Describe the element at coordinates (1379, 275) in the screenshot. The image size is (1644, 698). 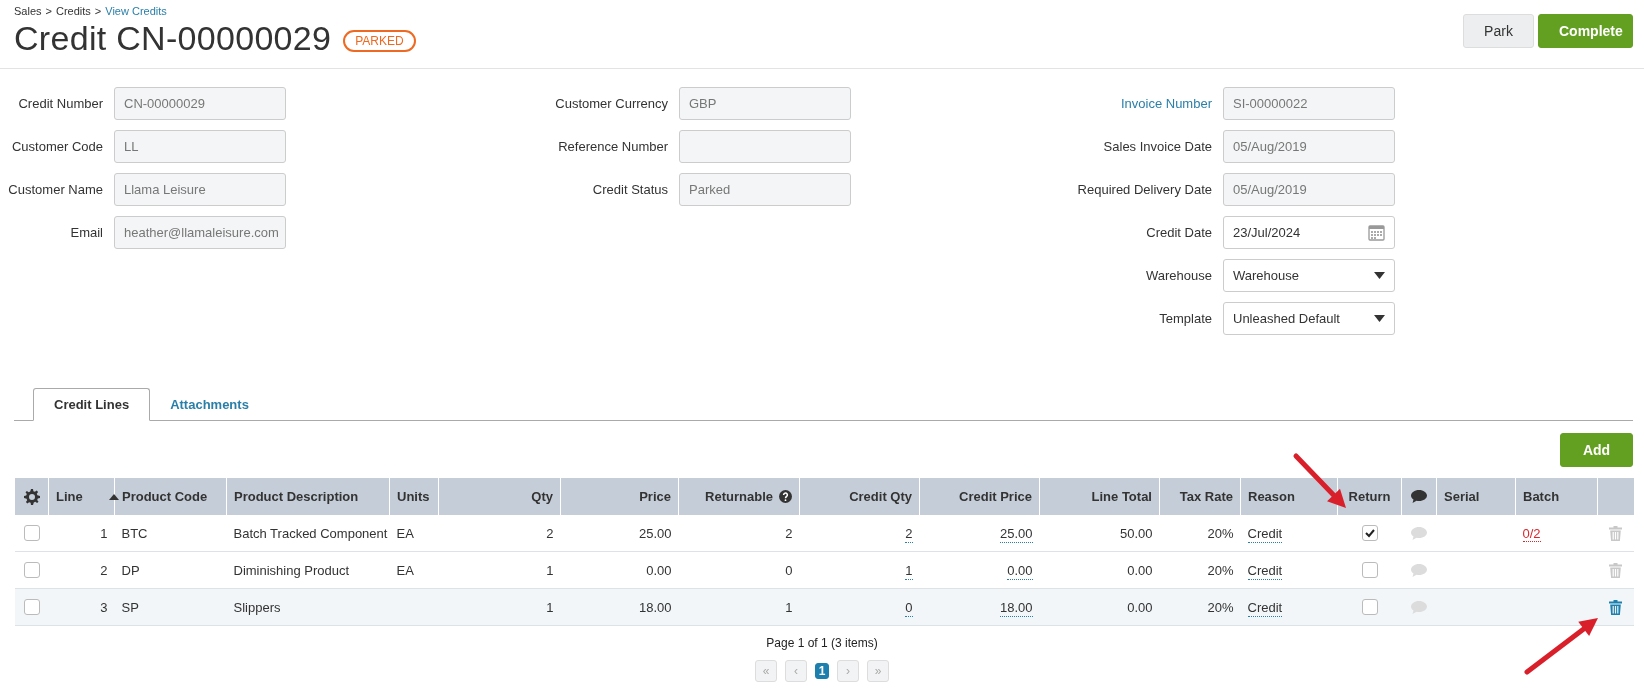
I see `caret-icon` at that location.